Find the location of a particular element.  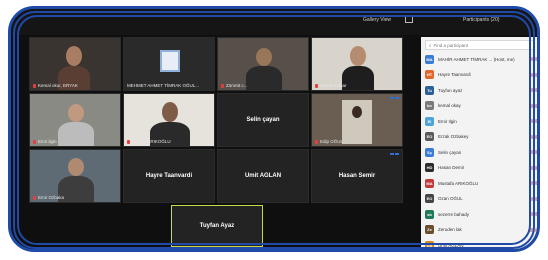

participant-name: Hayre Taanvardi is located at coordinates (454, 74).